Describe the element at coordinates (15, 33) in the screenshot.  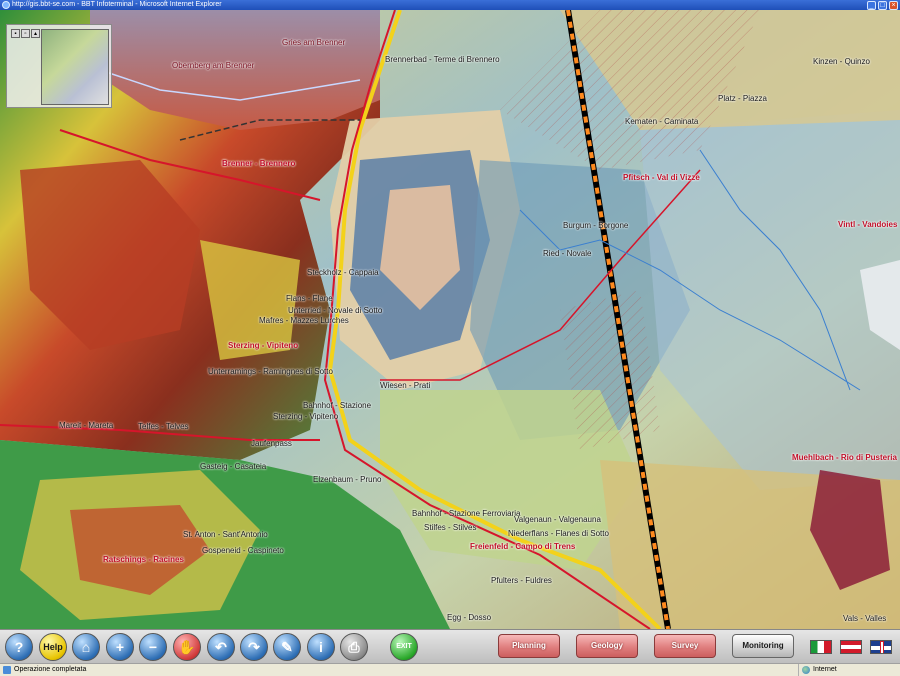
I see `save-icon: ▪` at that location.